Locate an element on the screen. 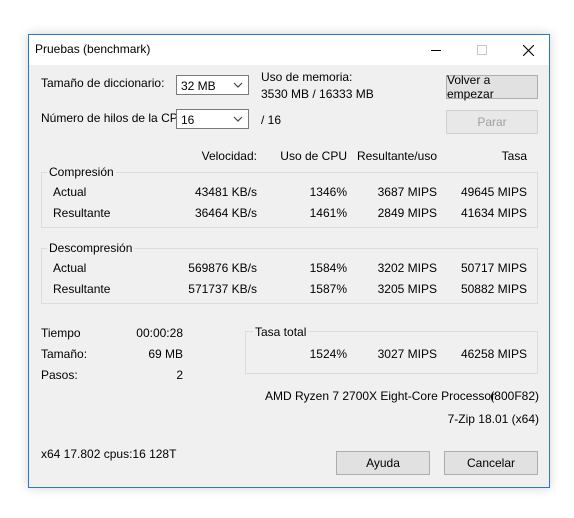  memory-usage-value: 3530 MB / 16333 MB is located at coordinates (317, 94).